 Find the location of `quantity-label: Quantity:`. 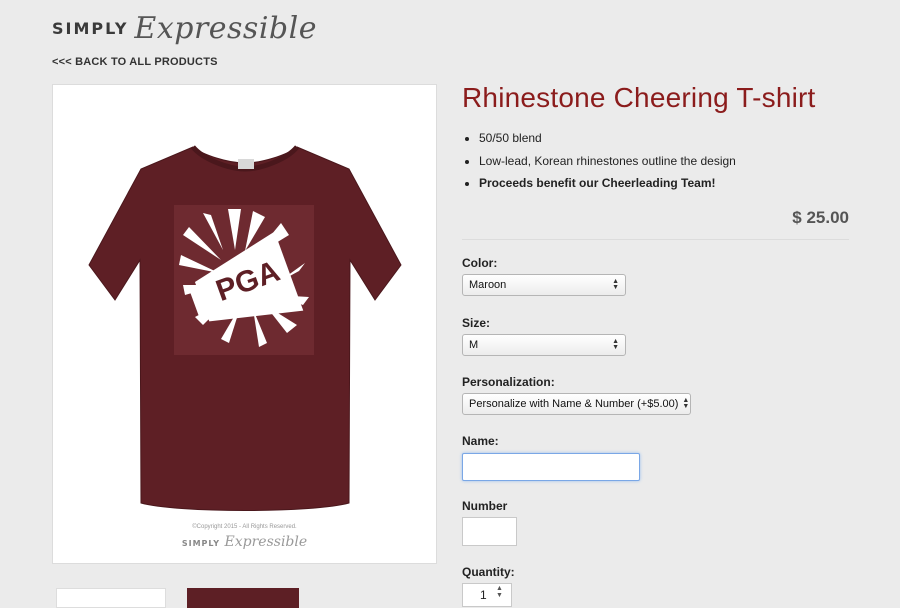

quantity-label: Quantity: is located at coordinates (488, 572).